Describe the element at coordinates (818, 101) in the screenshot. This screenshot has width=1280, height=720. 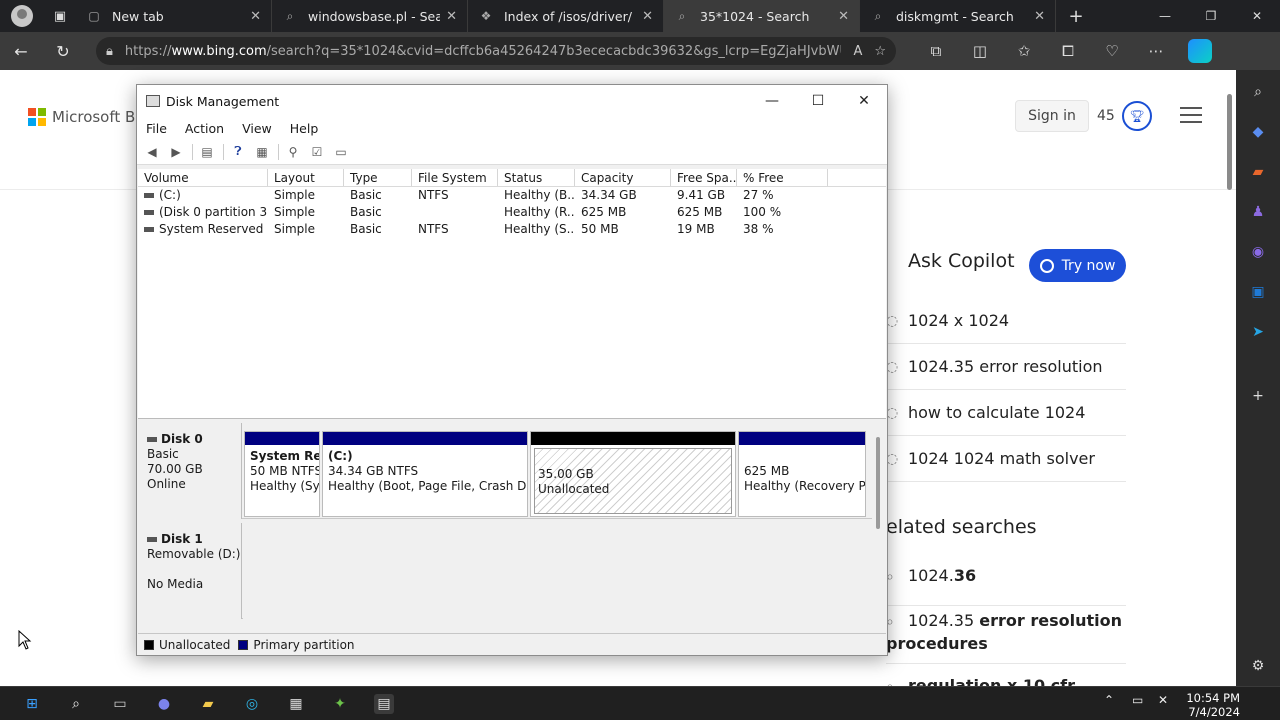
I see `maximize-icon: ☐` at that location.